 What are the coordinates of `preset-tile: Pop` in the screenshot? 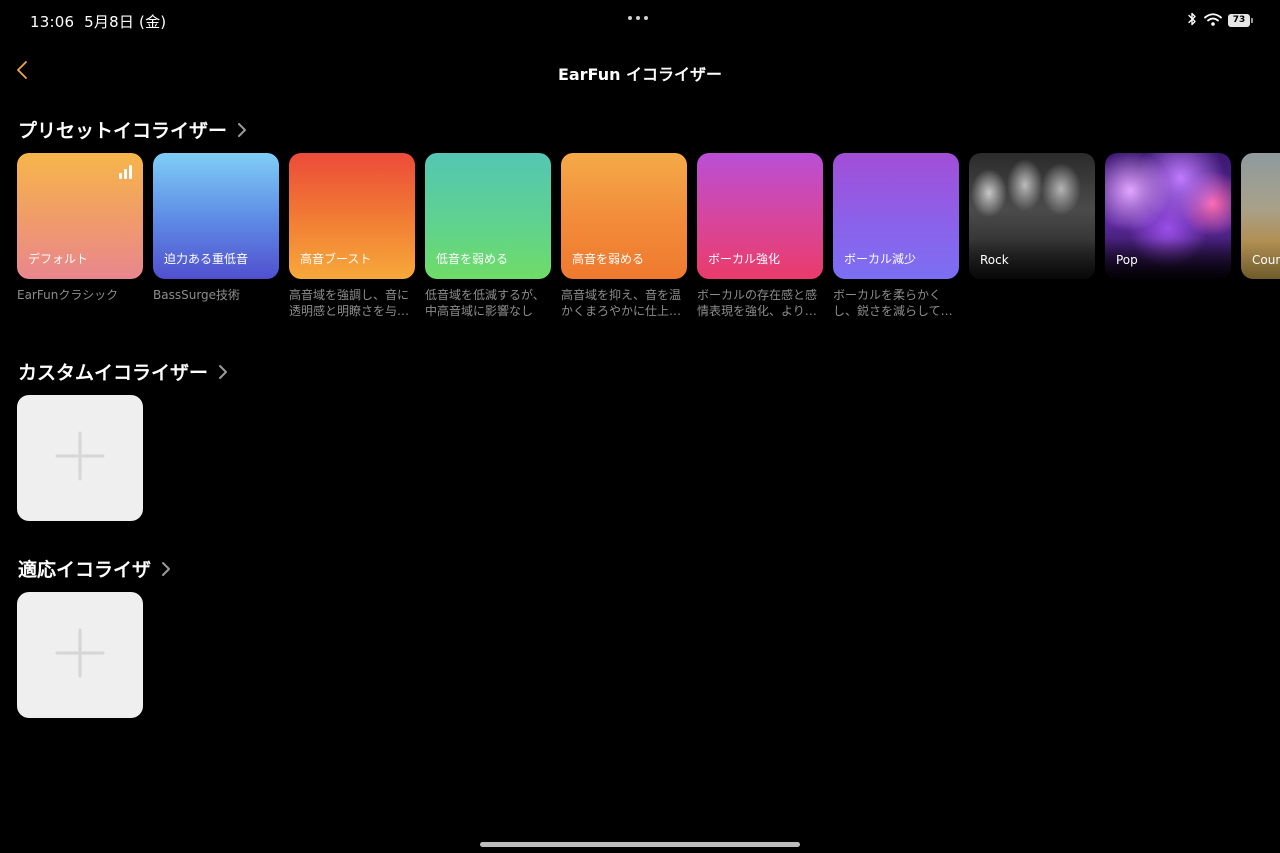 It's located at (1168, 216).